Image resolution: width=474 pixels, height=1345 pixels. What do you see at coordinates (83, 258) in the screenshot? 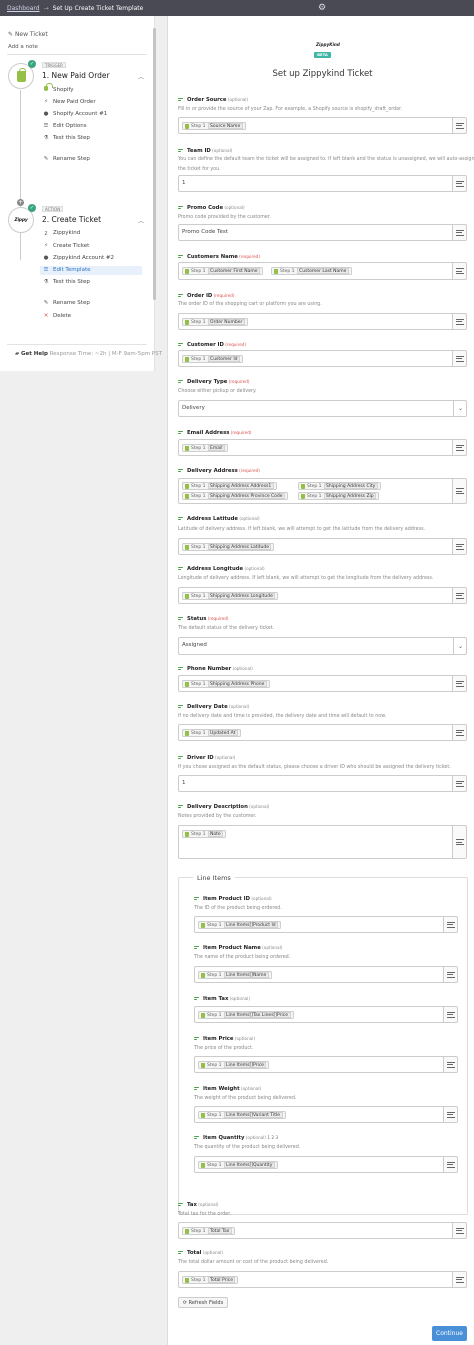
I see `action-account-link: Zippykind Account #2` at bounding box center [83, 258].